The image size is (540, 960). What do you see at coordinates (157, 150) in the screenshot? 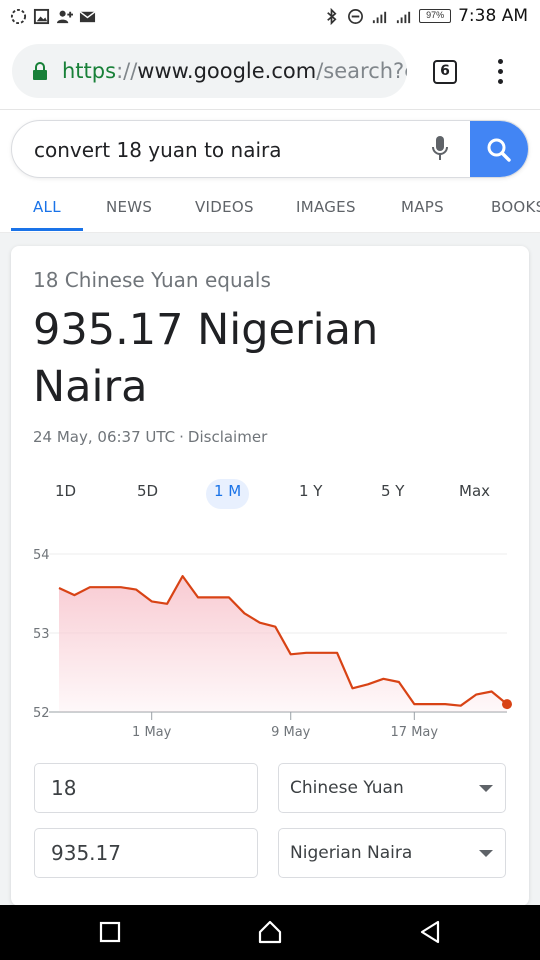
I see `search-input: convert 18 yuan to naira` at bounding box center [157, 150].